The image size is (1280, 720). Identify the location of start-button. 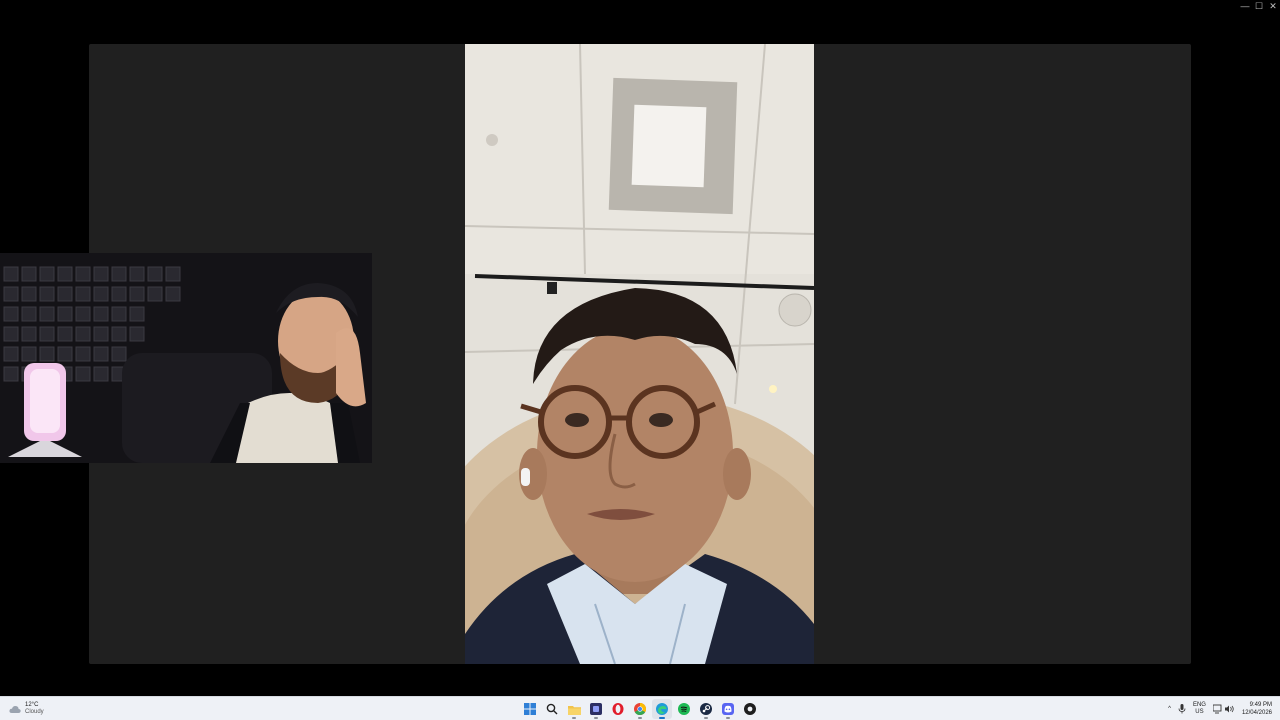
(530, 709).